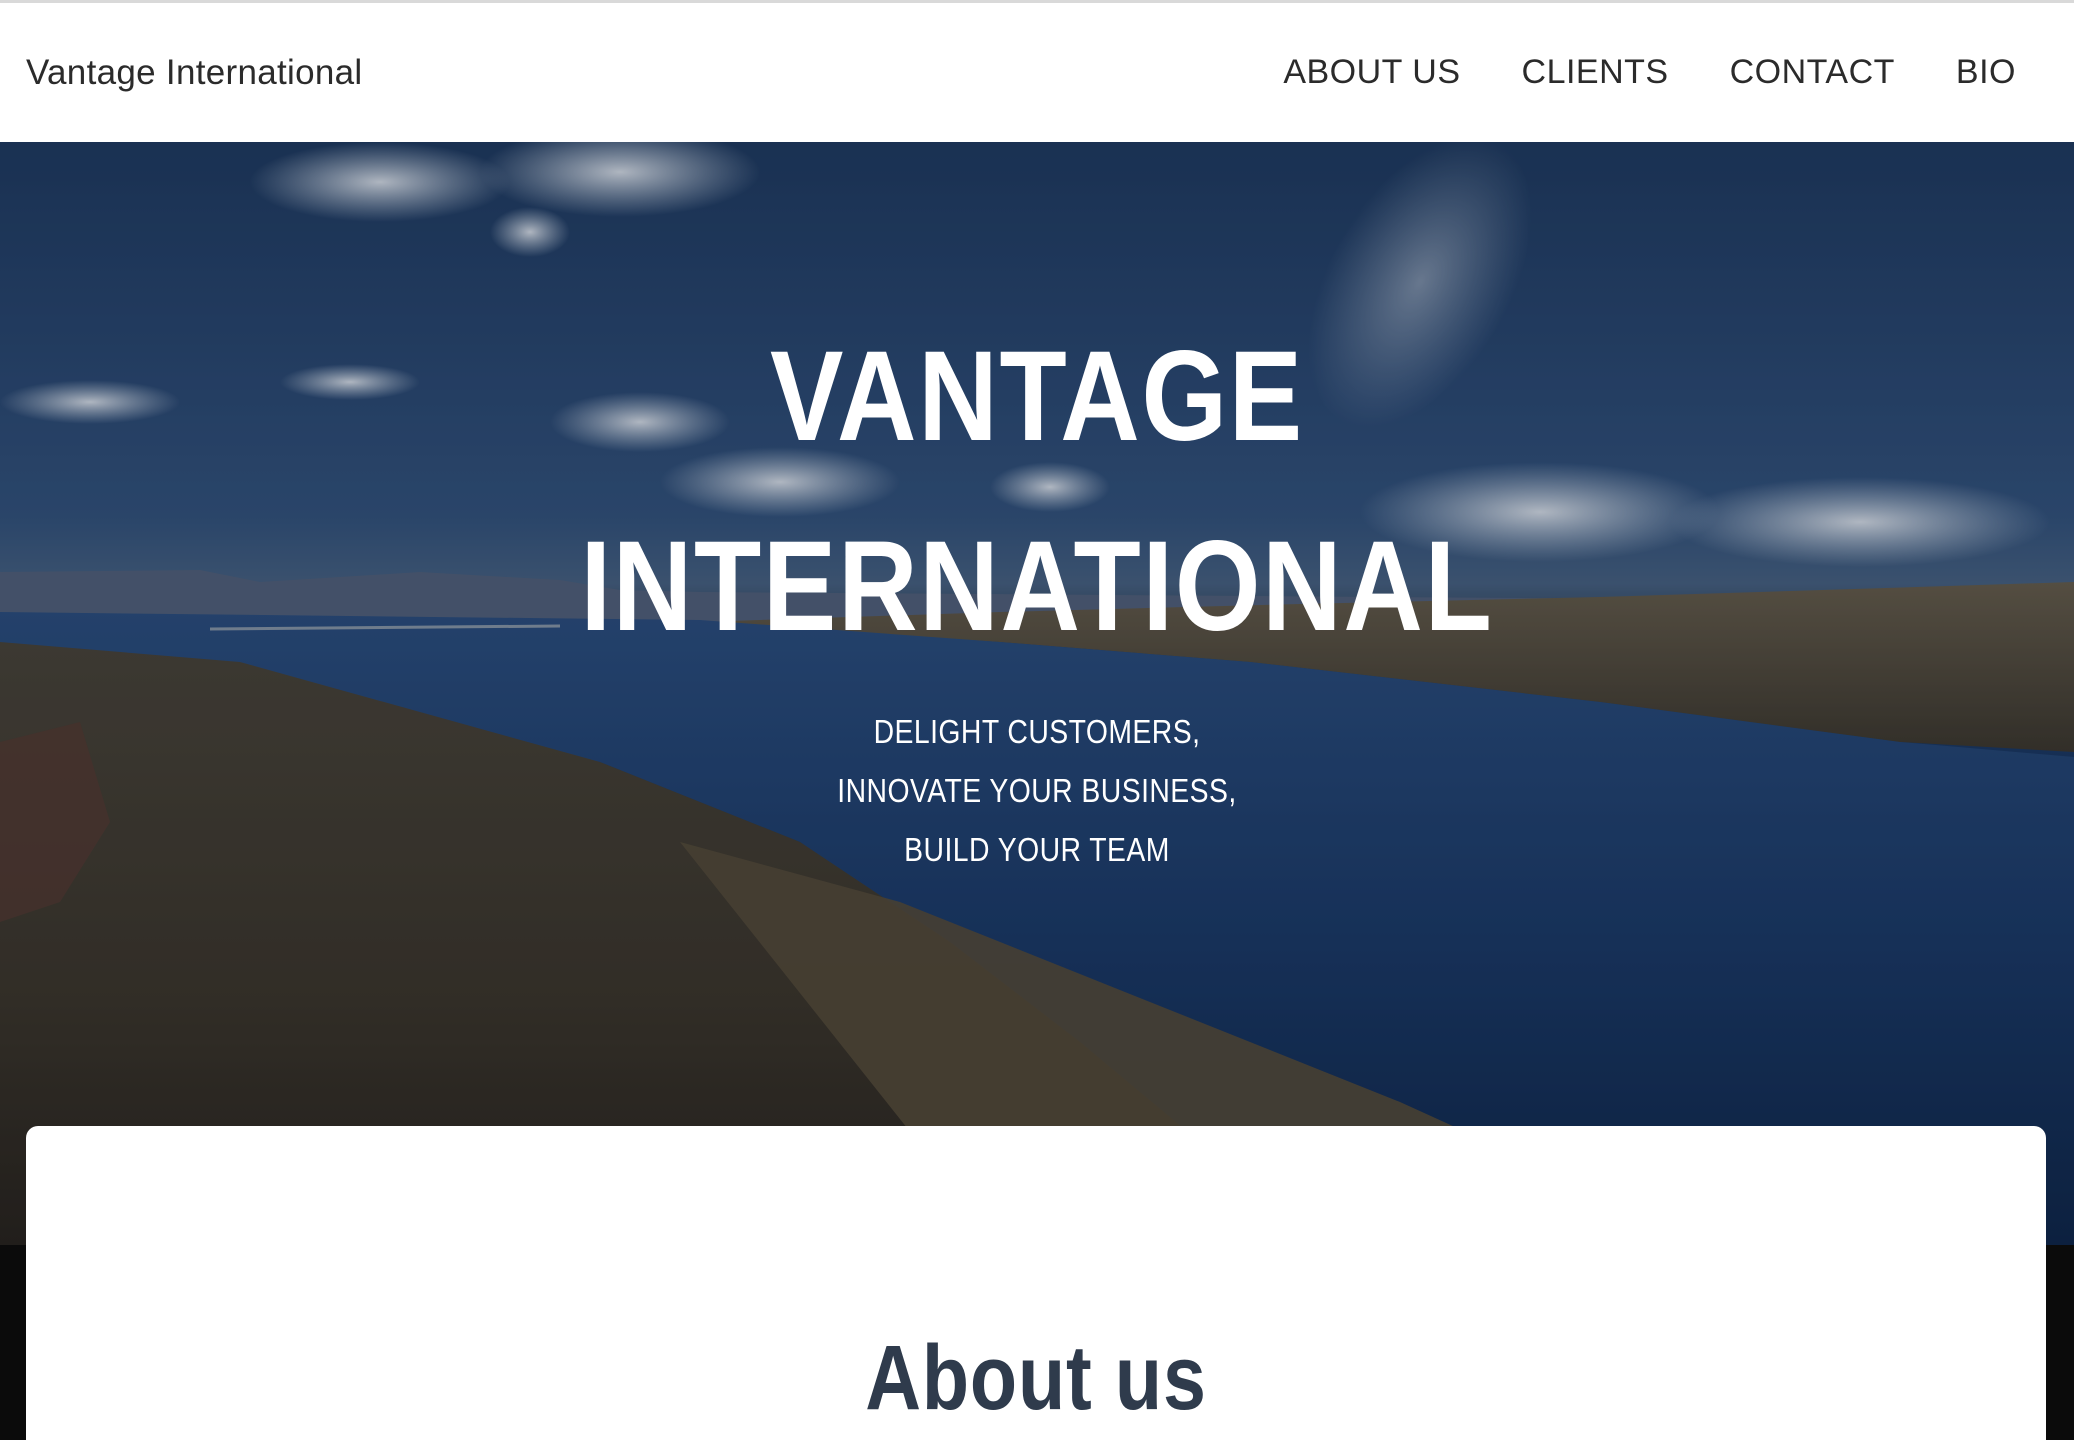 The width and height of the screenshot is (2074, 1440). What do you see at coordinates (1036, 1378) in the screenshot?
I see `about-heading: About us` at bounding box center [1036, 1378].